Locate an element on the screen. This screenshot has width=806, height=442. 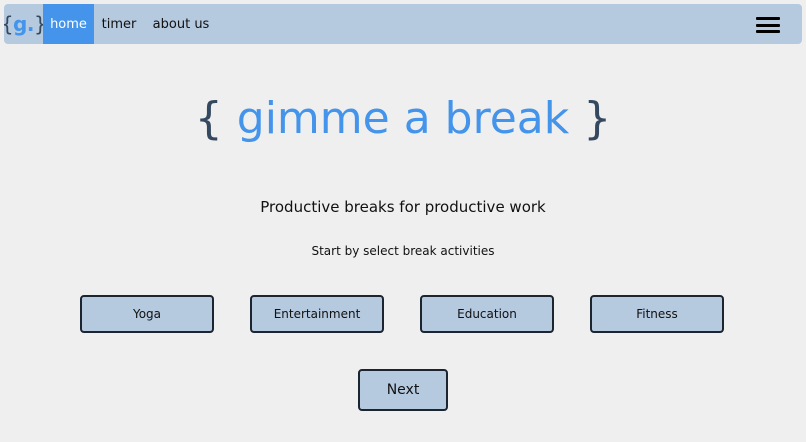
hero-title-text: gimme a break is located at coordinates (403, 118).